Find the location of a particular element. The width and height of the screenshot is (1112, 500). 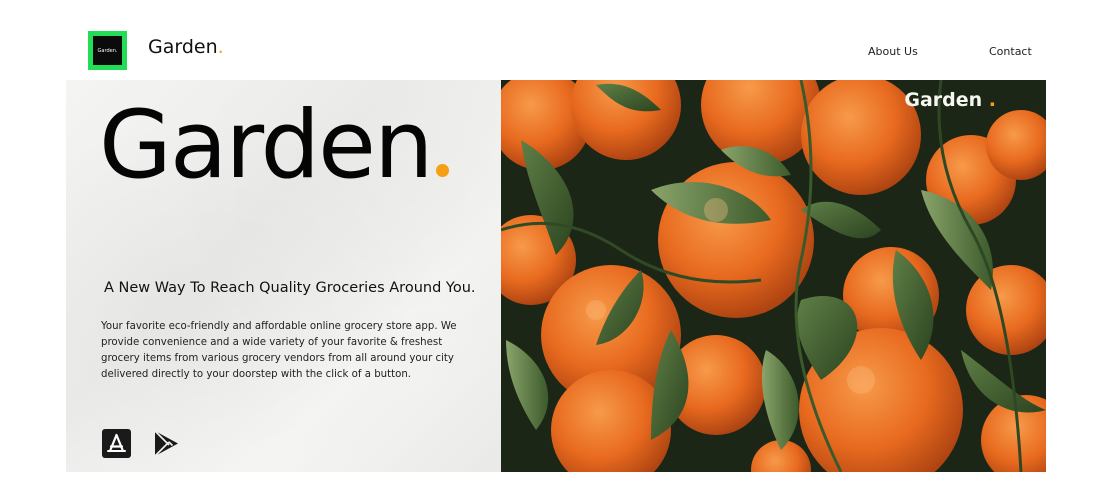

brand-name-text: Garden is located at coordinates (183, 47).